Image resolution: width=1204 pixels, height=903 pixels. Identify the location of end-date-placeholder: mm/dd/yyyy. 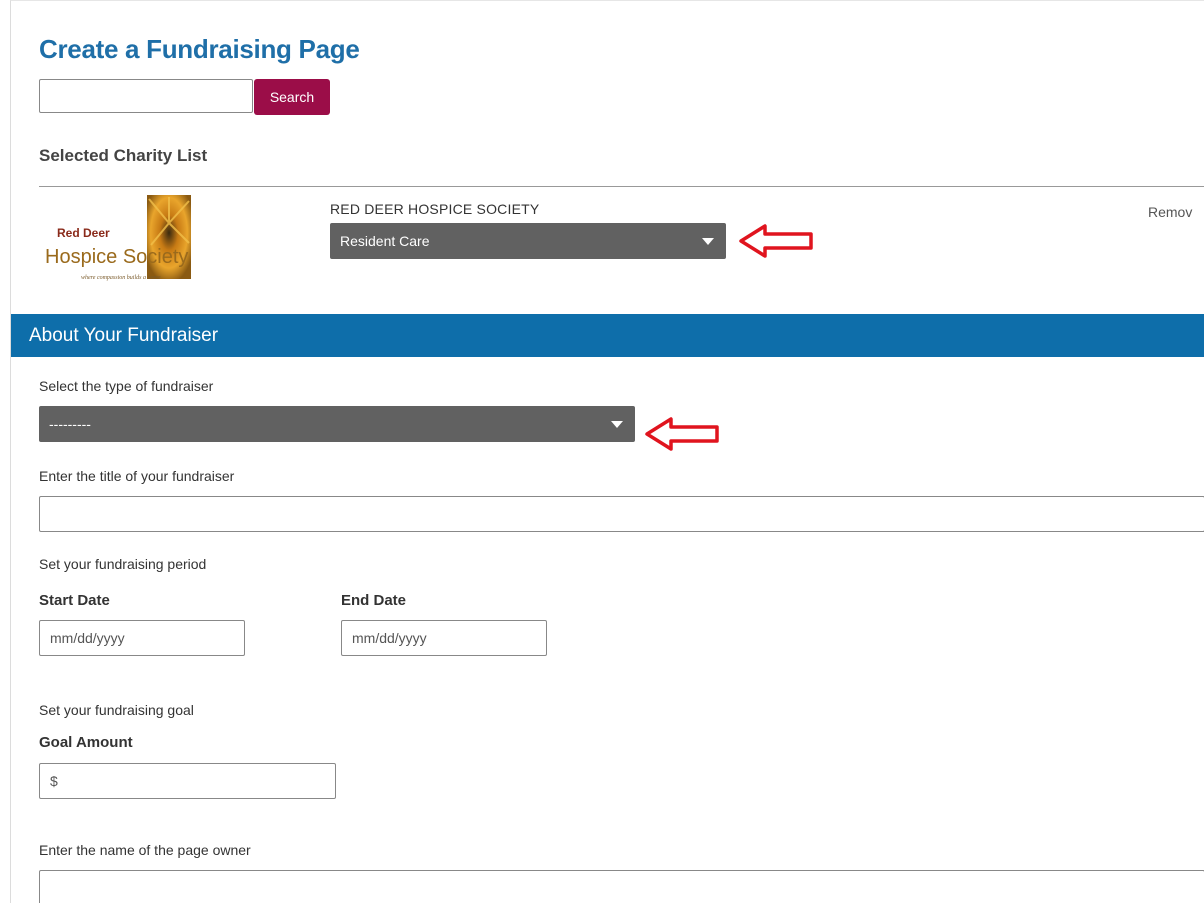
(389, 638).